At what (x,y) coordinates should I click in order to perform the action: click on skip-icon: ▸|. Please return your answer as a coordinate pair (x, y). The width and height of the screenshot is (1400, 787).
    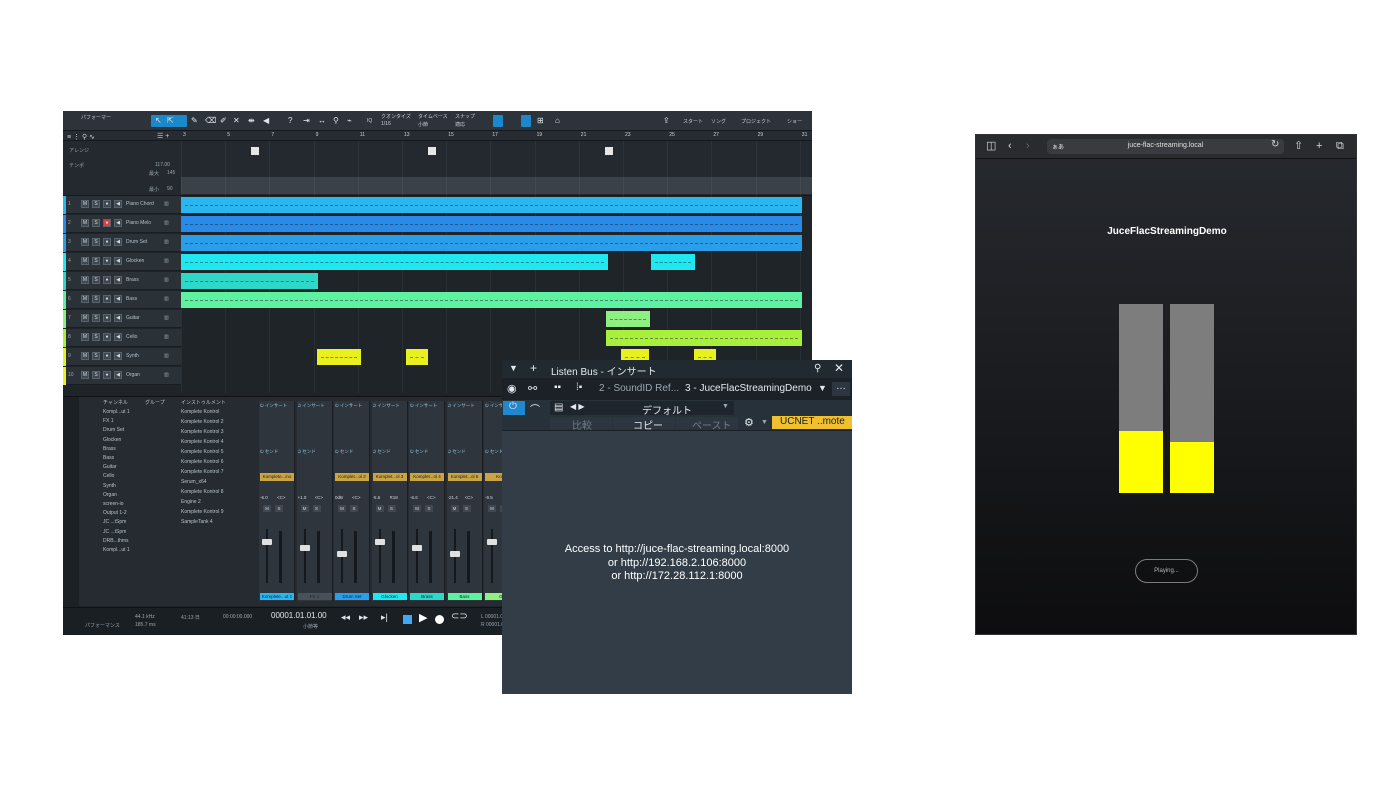
    Looking at the image, I should click on (384, 617).